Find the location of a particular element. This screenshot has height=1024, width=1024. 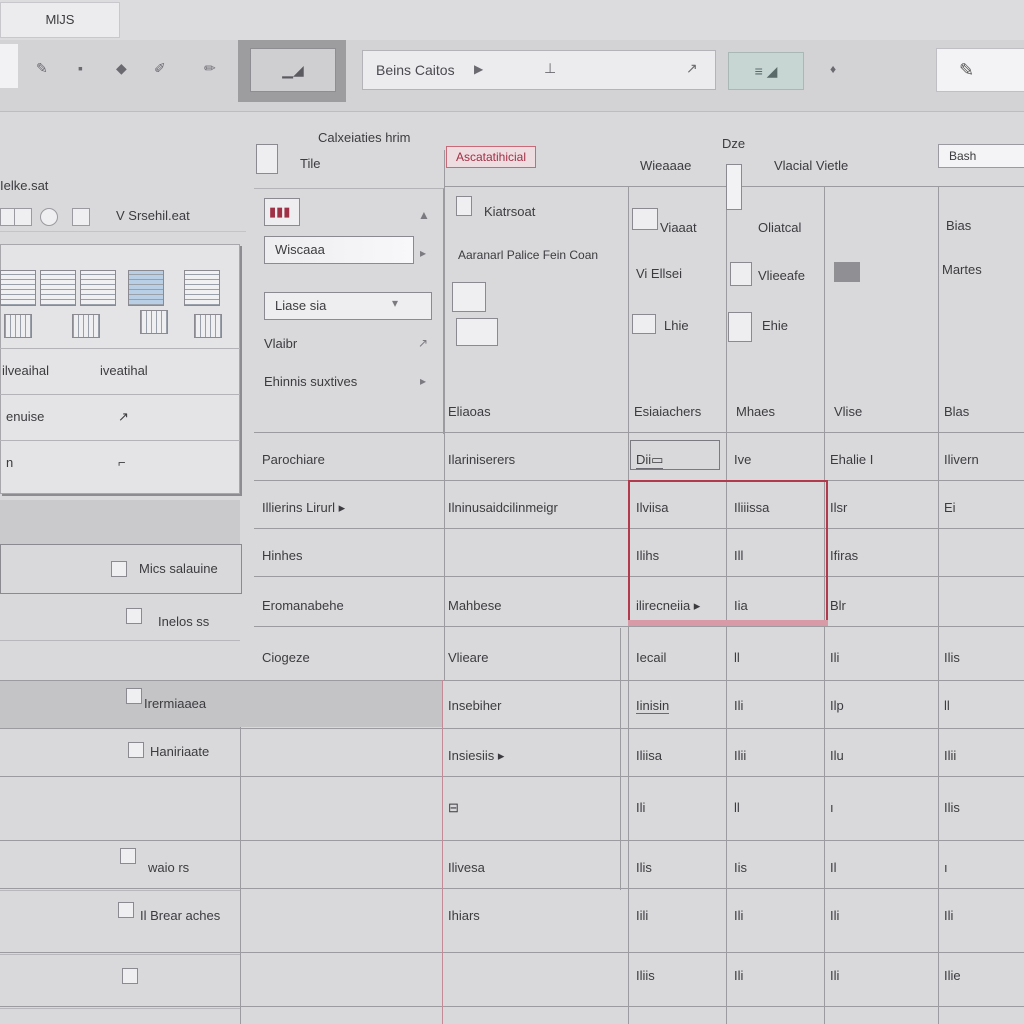

table-cell: Iis is located at coordinates (740, 867).